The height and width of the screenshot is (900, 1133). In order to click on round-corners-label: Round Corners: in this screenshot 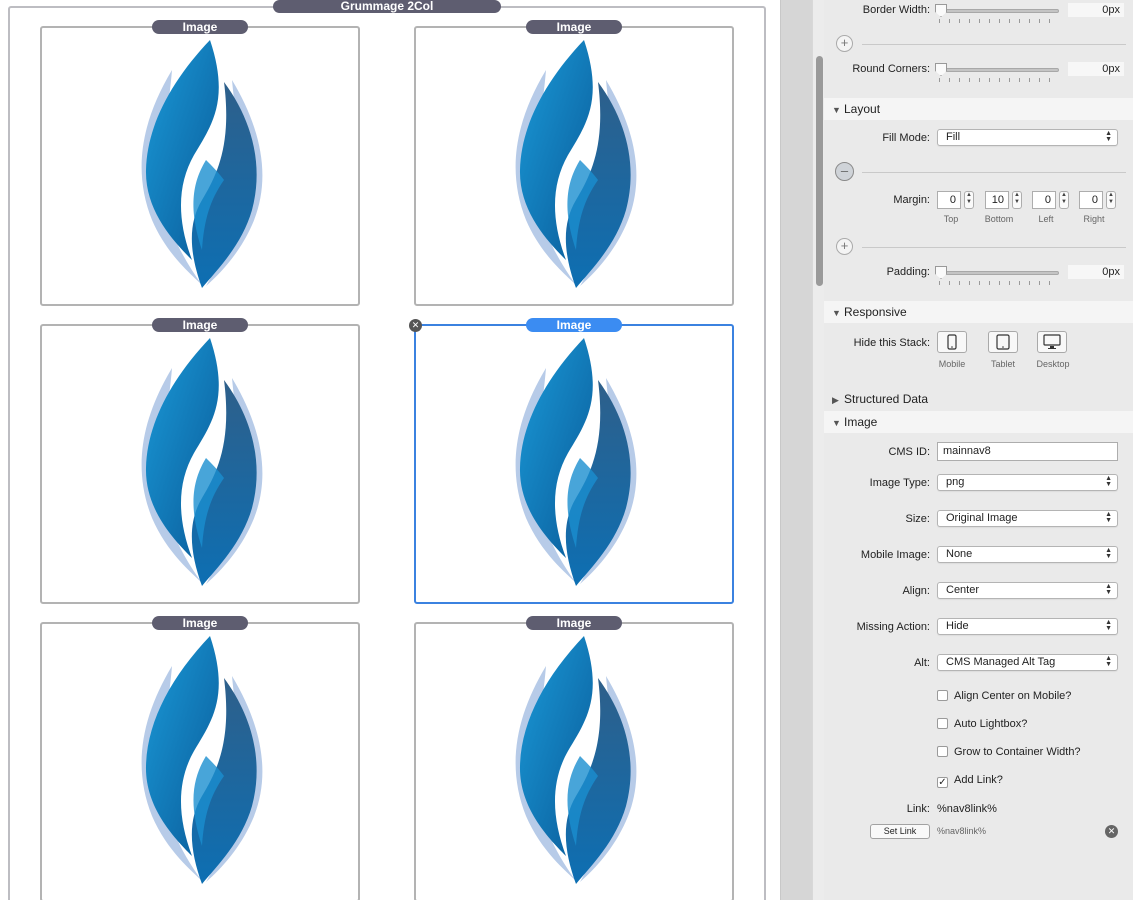, I will do `click(891, 69)`.